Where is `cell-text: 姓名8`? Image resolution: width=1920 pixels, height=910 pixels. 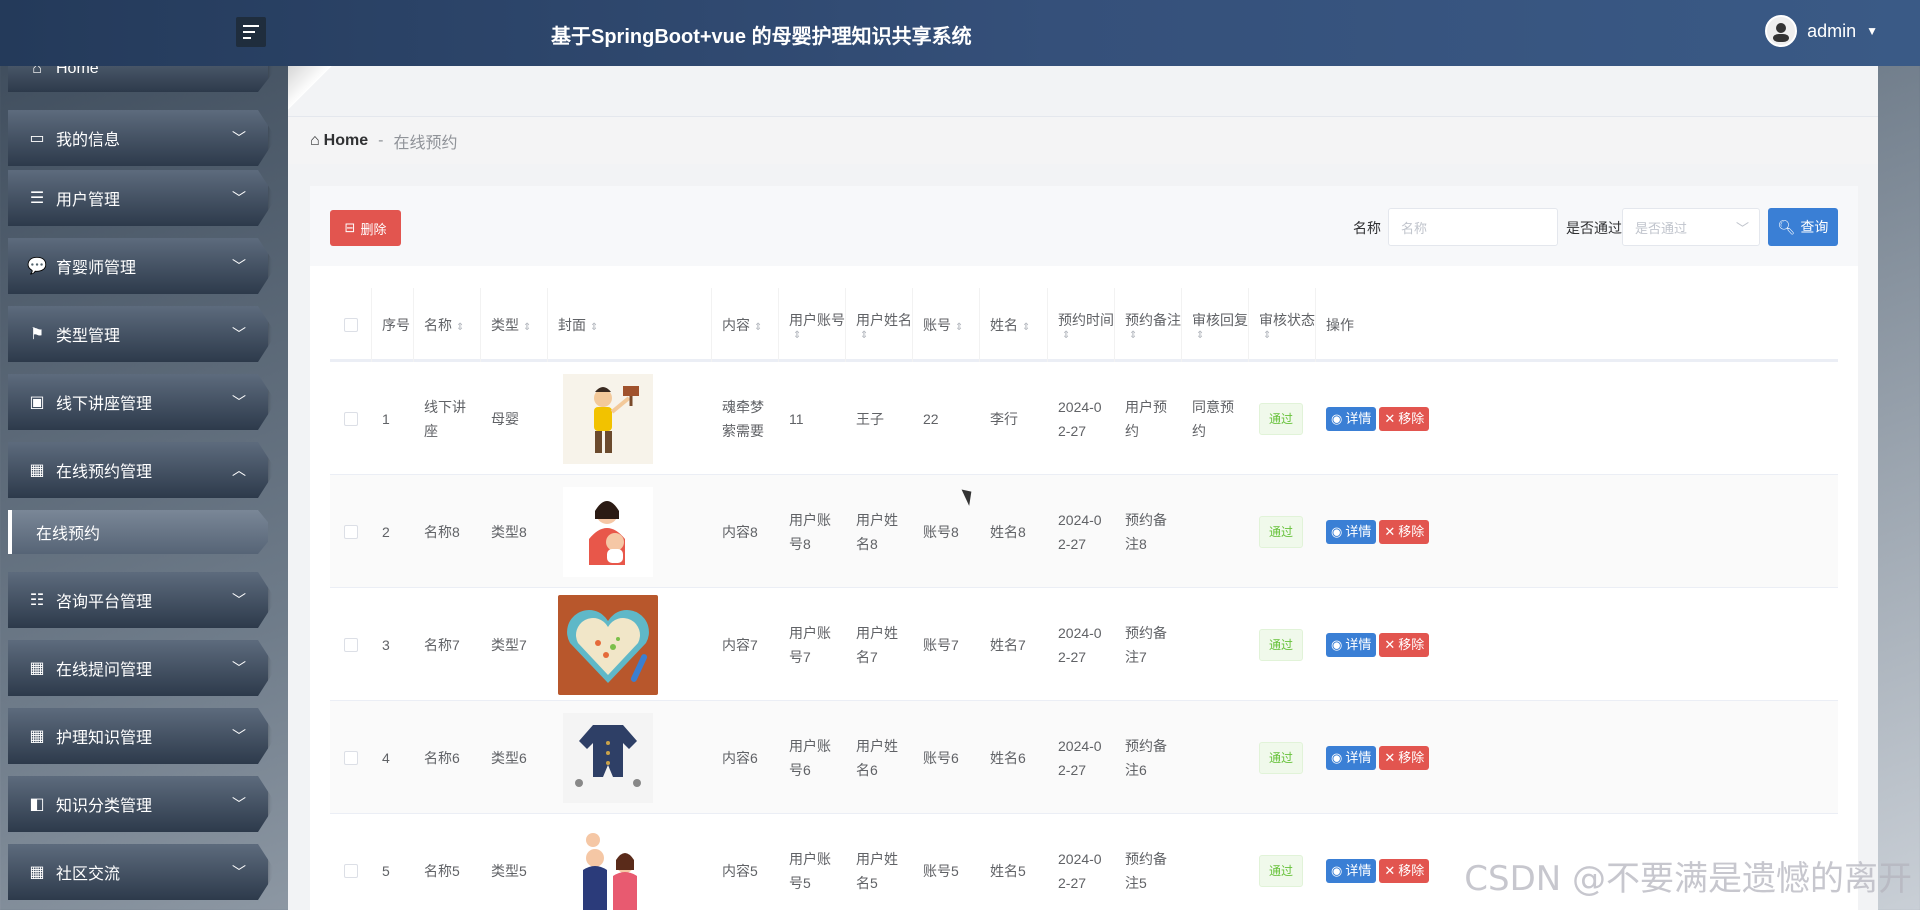 cell-text: 姓名8 is located at coordinates (1008, 531).